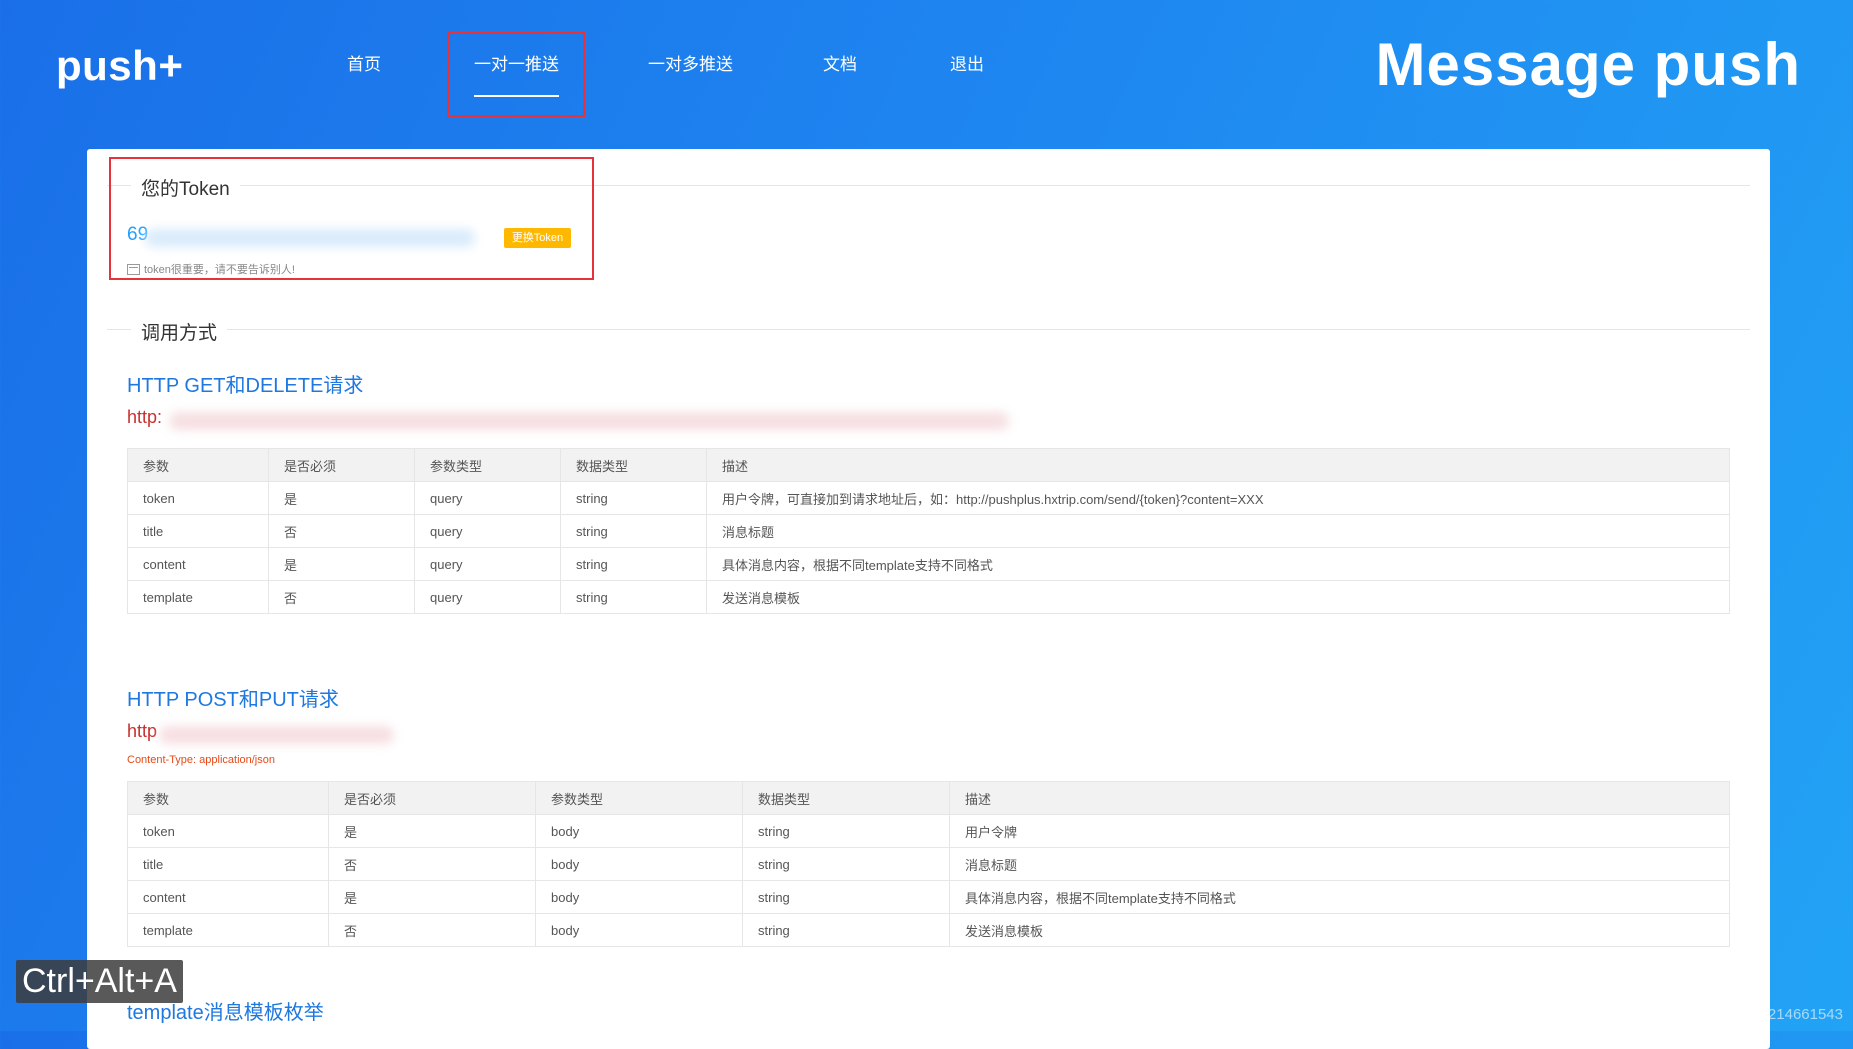  What do you see at coordinates (1339, 831) in the screenshot?
I see `table-cell: 用户令牌` at bounding box center [1339, 831].